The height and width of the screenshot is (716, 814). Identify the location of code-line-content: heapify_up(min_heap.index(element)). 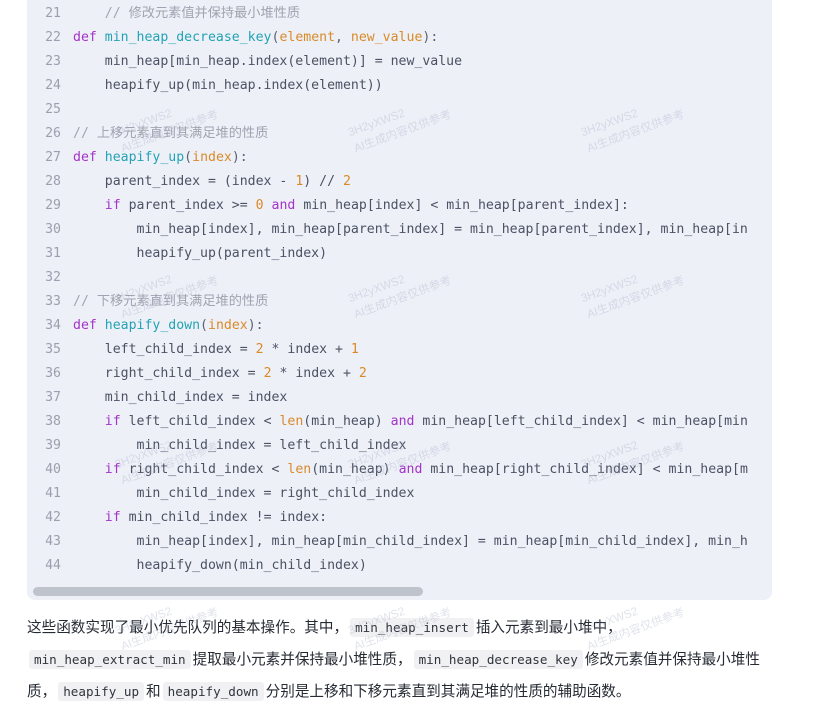
(422, 86).